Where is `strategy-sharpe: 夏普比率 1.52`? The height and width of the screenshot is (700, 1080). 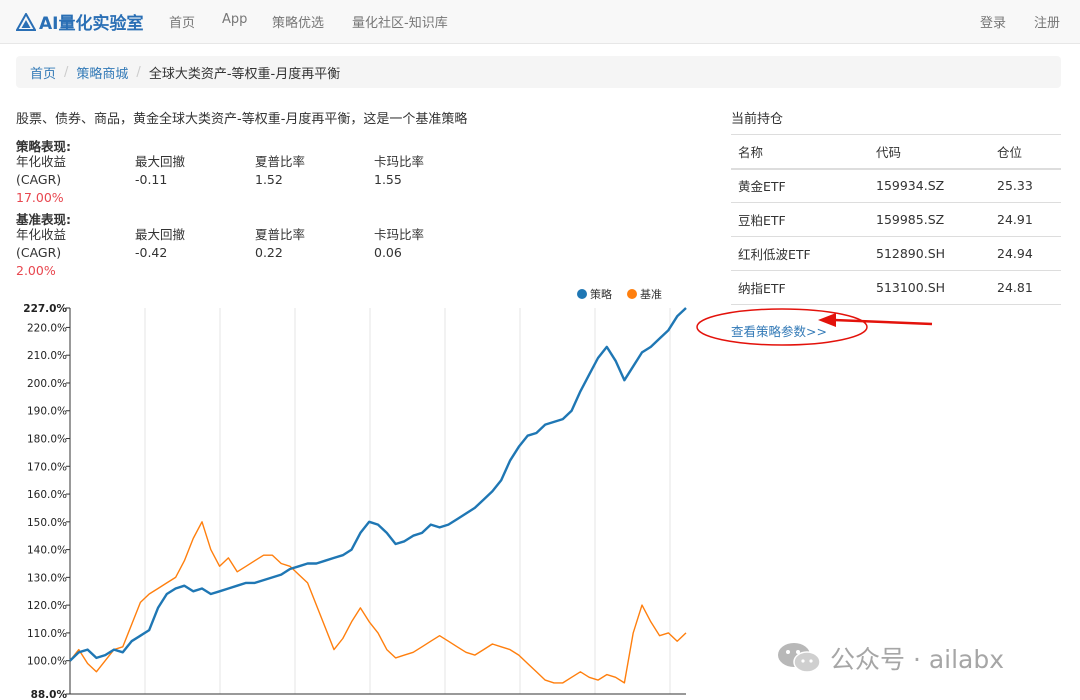 strategy-sharpe: 夏普比率 1.52 is located at coordinates (280, 170).